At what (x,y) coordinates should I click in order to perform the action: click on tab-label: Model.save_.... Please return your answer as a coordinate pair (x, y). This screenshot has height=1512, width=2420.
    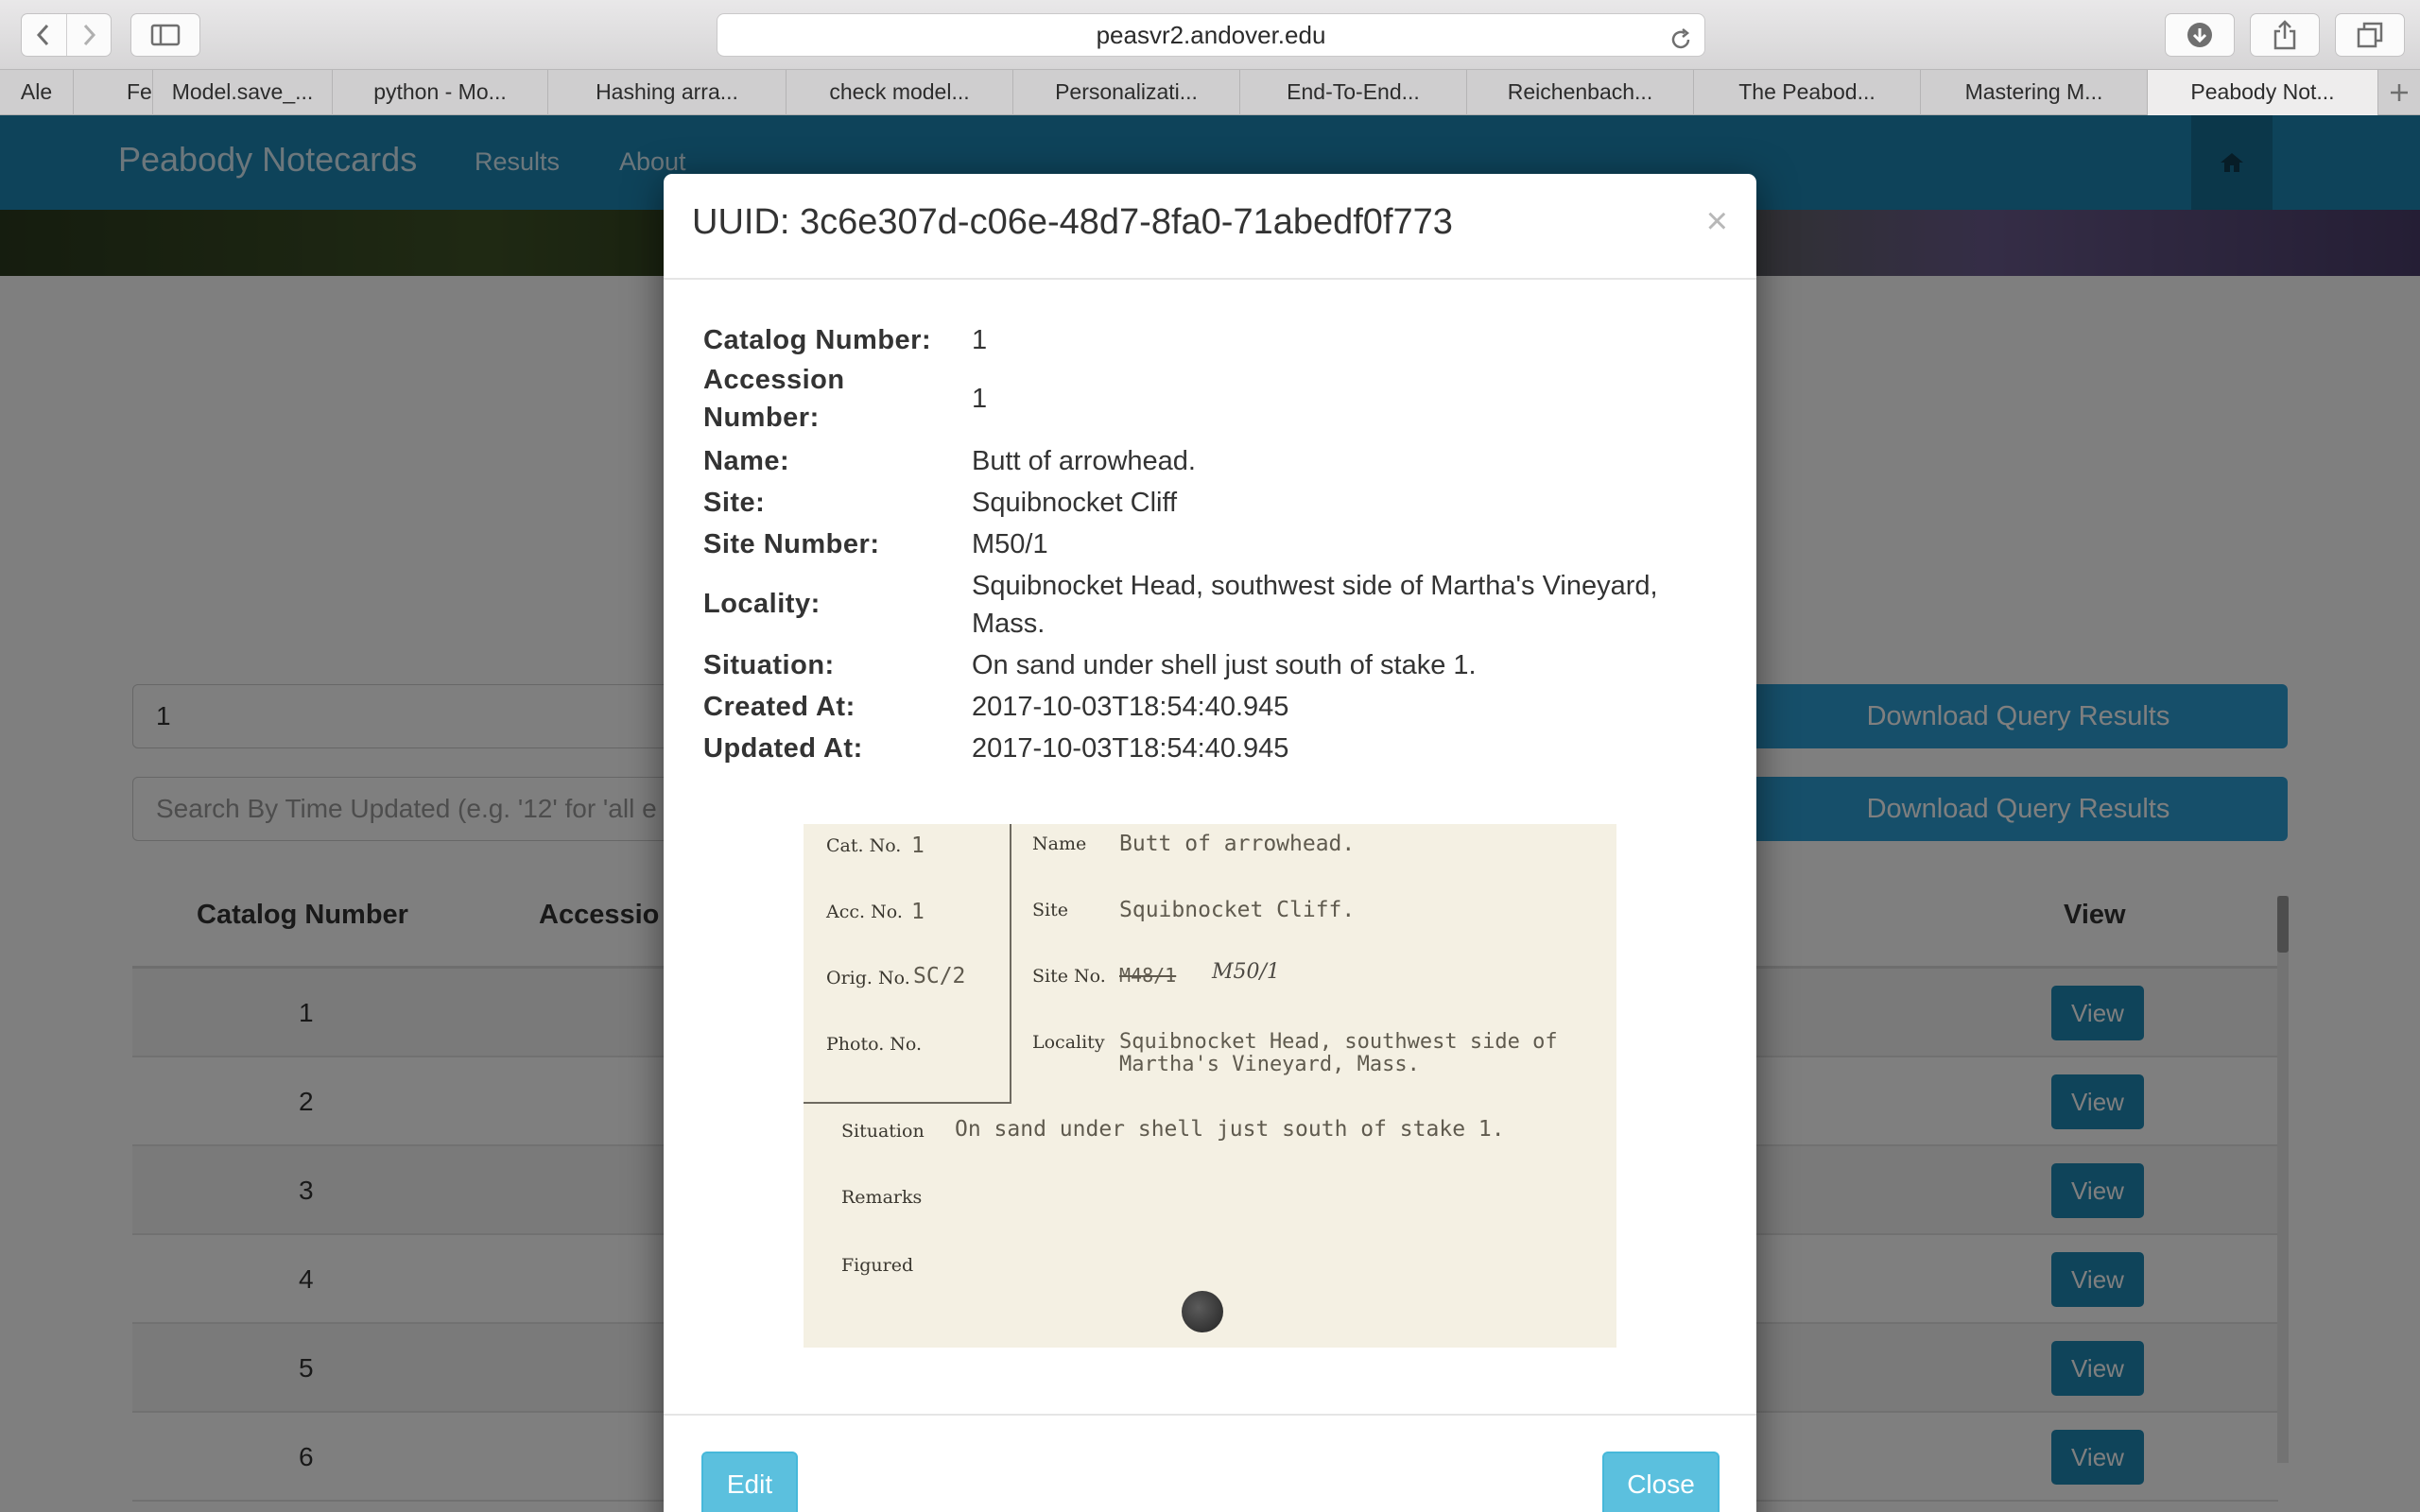
    Looking at the image, I should click on (242, 91).